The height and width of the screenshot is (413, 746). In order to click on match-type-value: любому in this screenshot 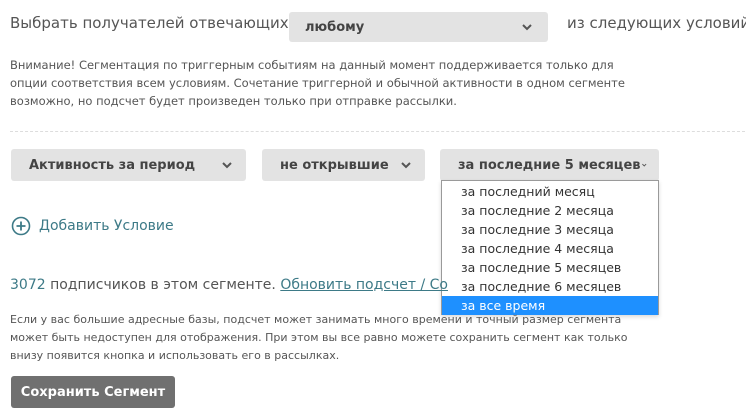, I will do `click(335, 27)`.